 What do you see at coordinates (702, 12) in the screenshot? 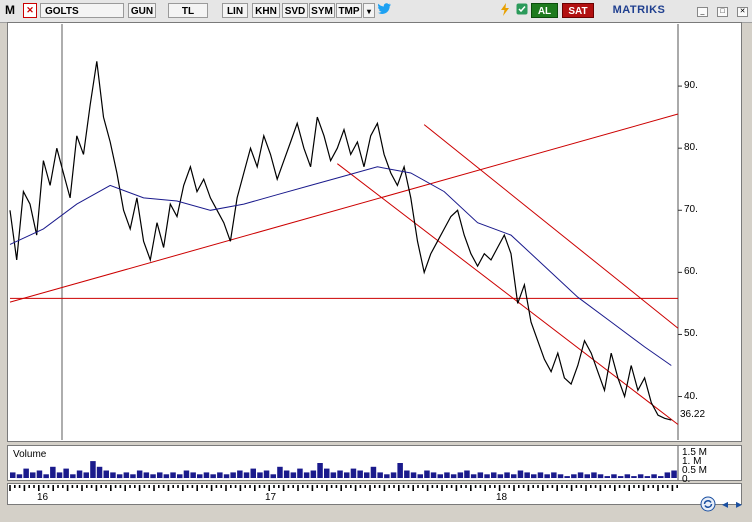
I see `minimize-button: _` at bounding box center [702, 12].